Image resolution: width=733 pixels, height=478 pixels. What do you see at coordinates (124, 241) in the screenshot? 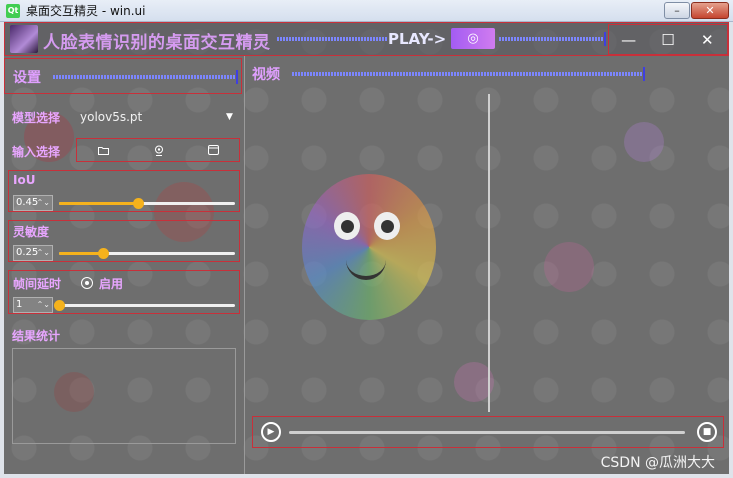
I see `sensitivity-group: 灵敏度 0.25 ⌃⌄` at bounding box center [124, 241].